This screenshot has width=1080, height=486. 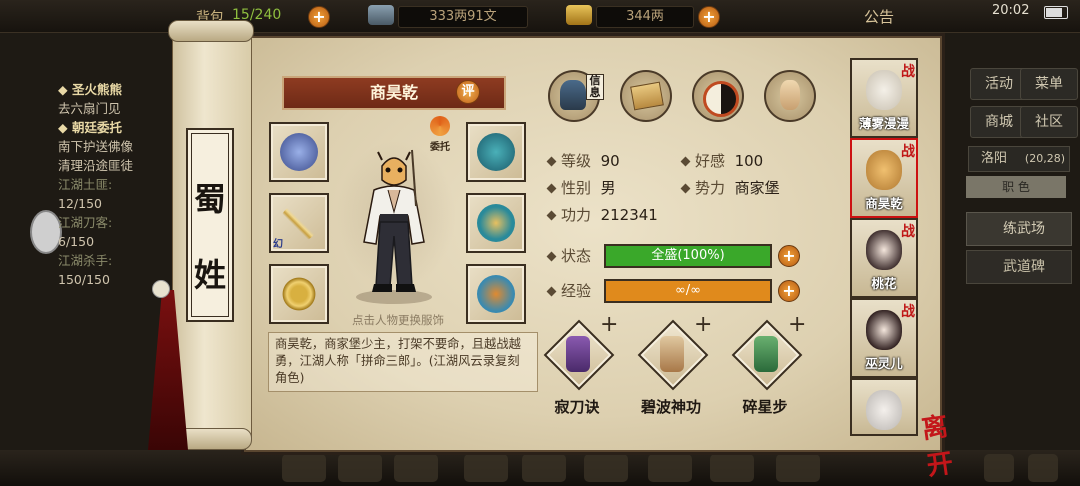 What do you see at coordinates (908, 152) in the screenshot?
I see `battle-badge: 战` at bounding box center [908, 152].